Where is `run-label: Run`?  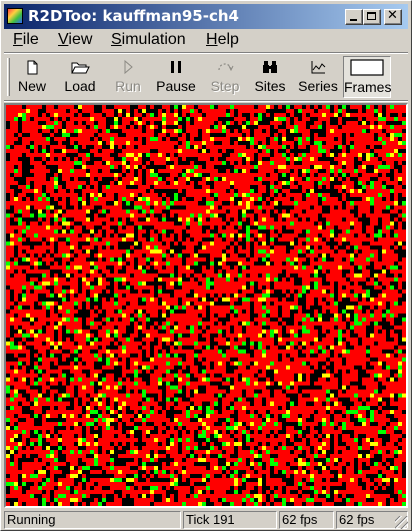
run-label: Run is located at coordinates (128, 86).